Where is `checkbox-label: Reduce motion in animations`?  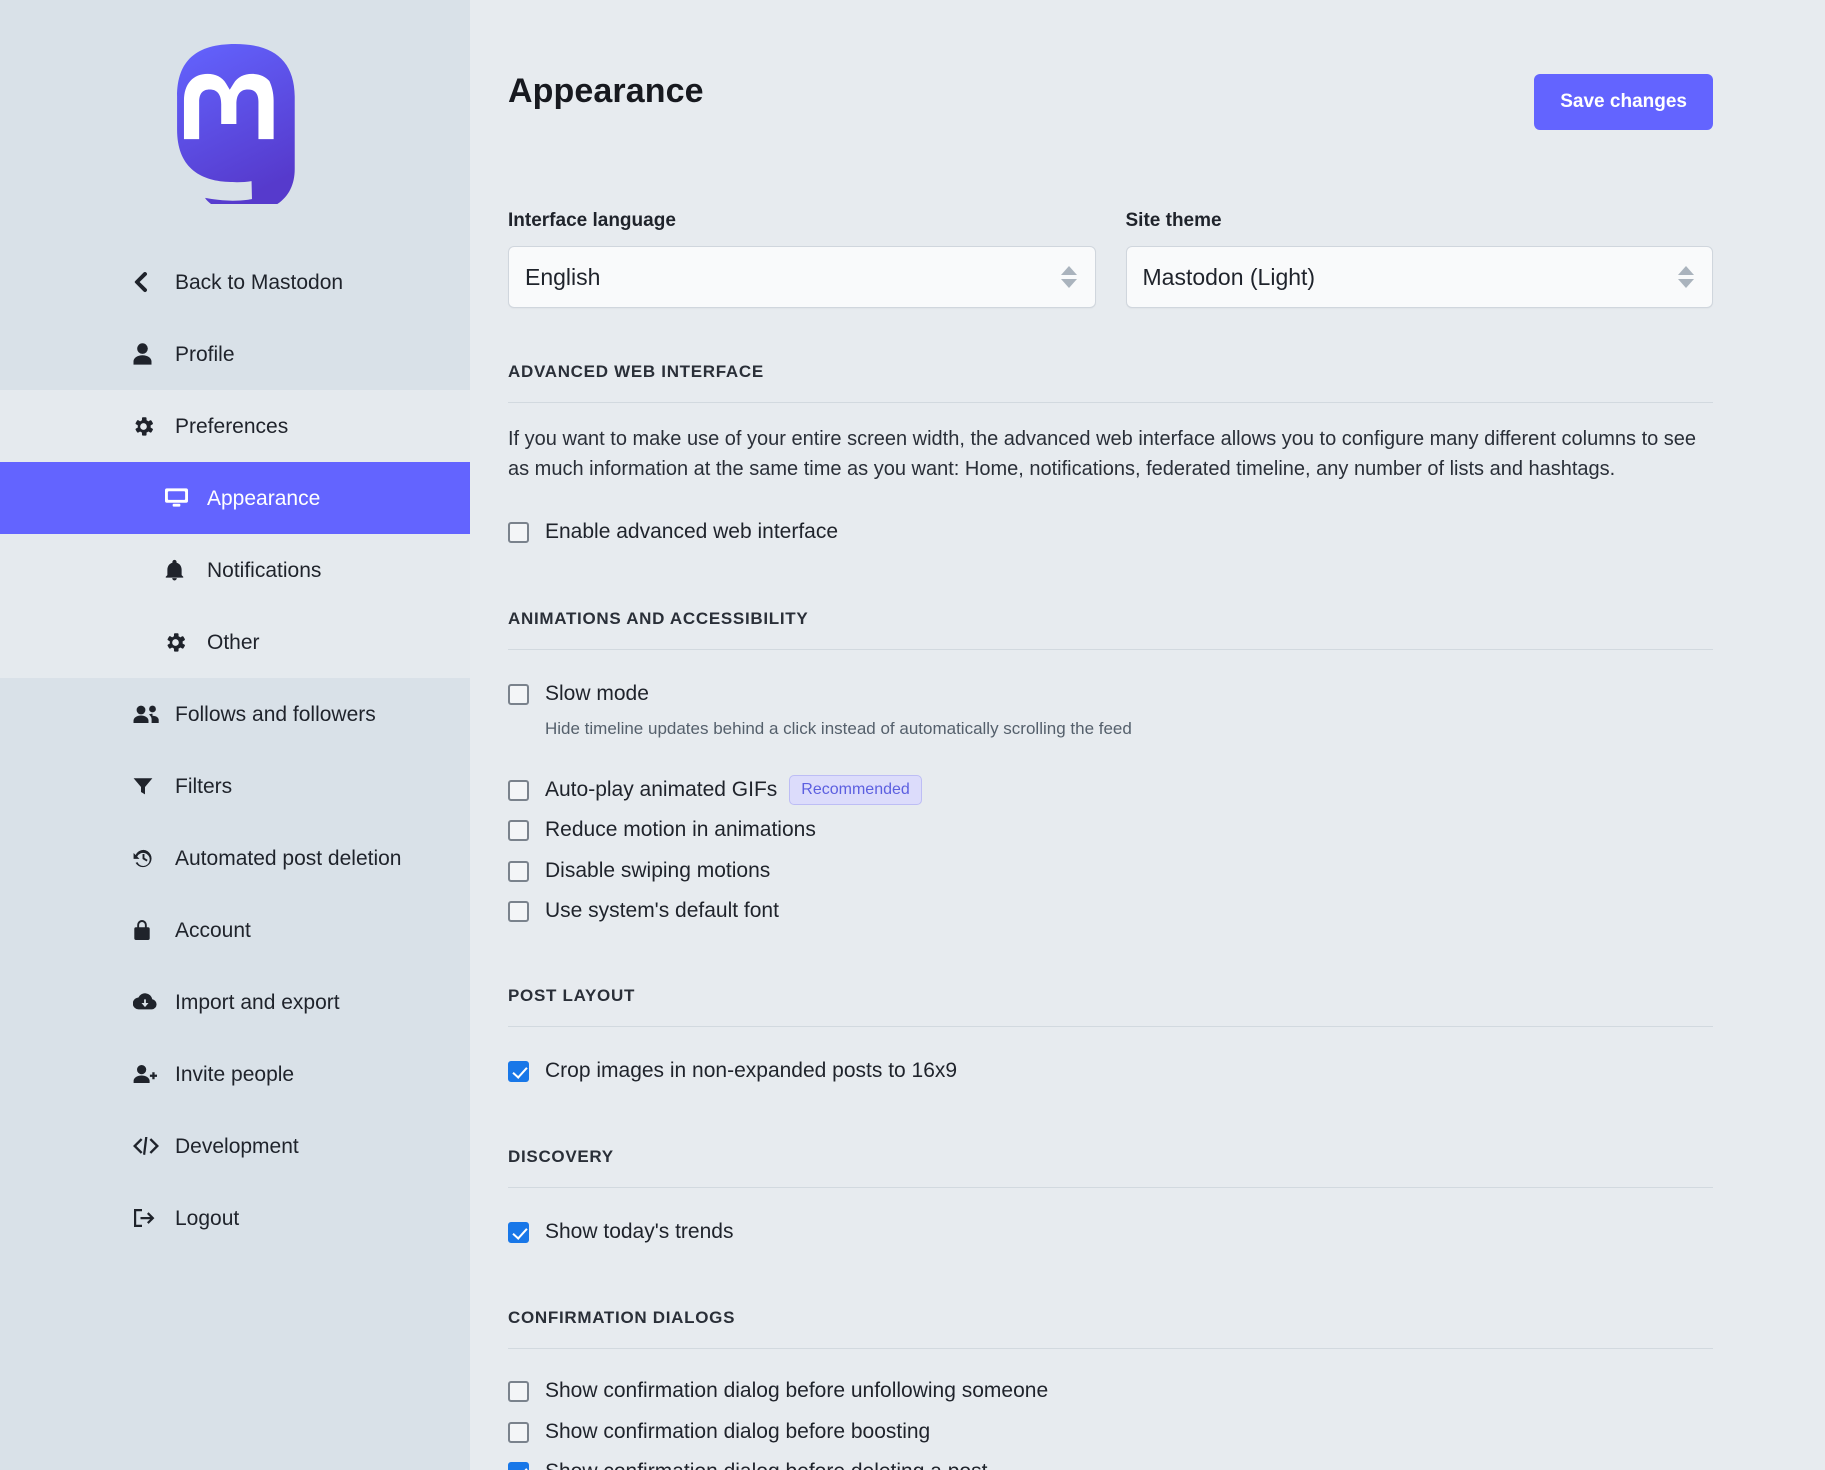 checkbox-label: Reduce motion in animations is located at coordinates (680, 830).